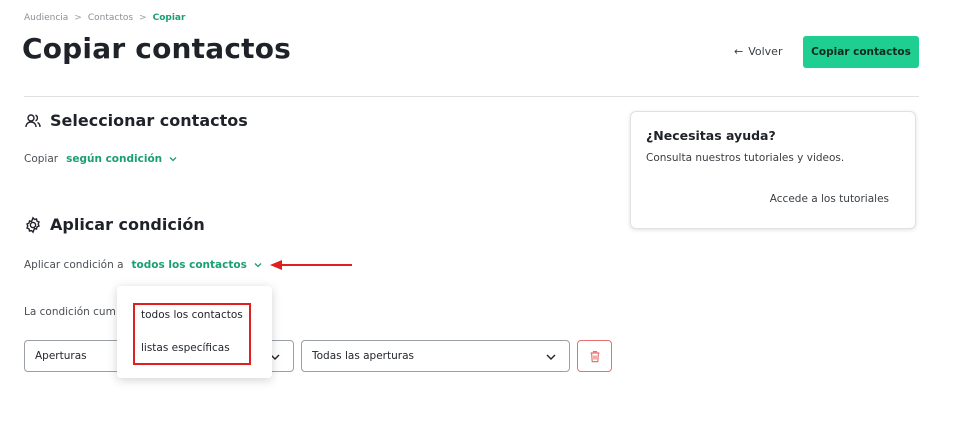 Image resolution: width=975 pixels, height=424 pixels. I want to click on back-link: ← Volver, so click(758, 51).